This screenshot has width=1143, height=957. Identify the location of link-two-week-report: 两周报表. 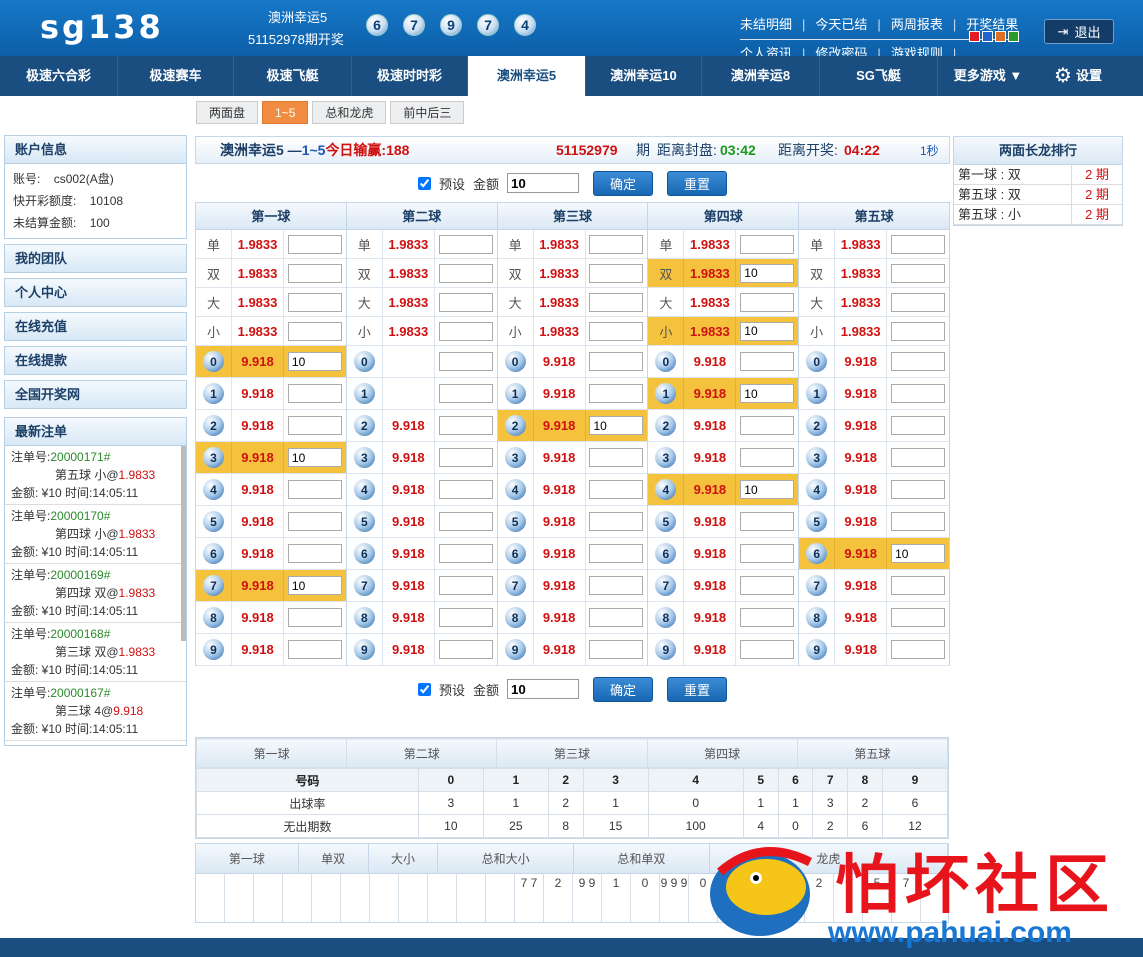
(917, 25).